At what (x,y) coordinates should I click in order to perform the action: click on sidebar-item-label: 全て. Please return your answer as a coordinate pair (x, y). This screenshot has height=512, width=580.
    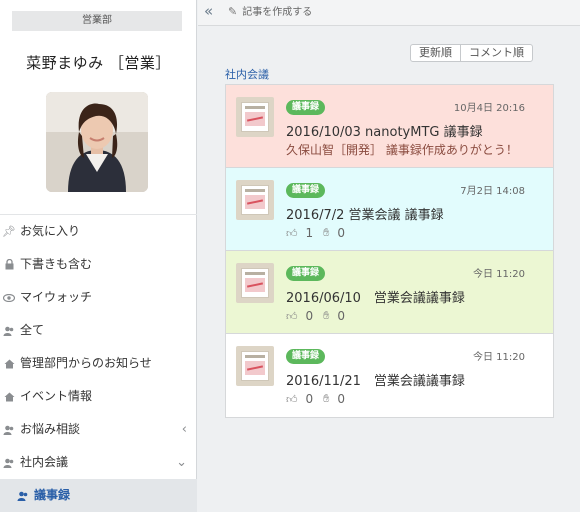
    Looking at the image, I should click on (32, 330).